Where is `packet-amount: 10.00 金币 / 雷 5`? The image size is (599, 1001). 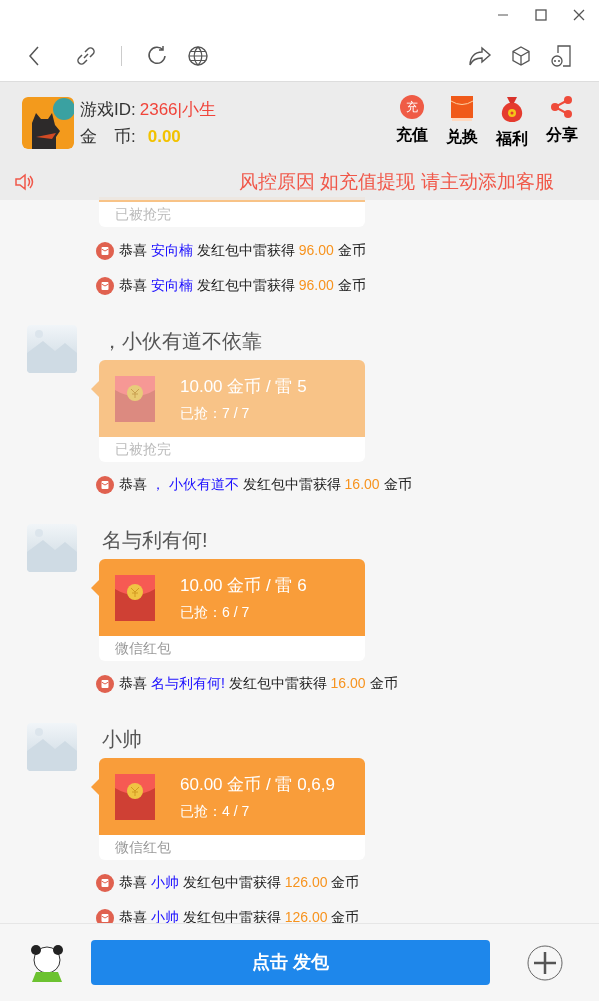 packet-amount: 10.00 金币 / 雷 5 is located at coordinates (243, 387).